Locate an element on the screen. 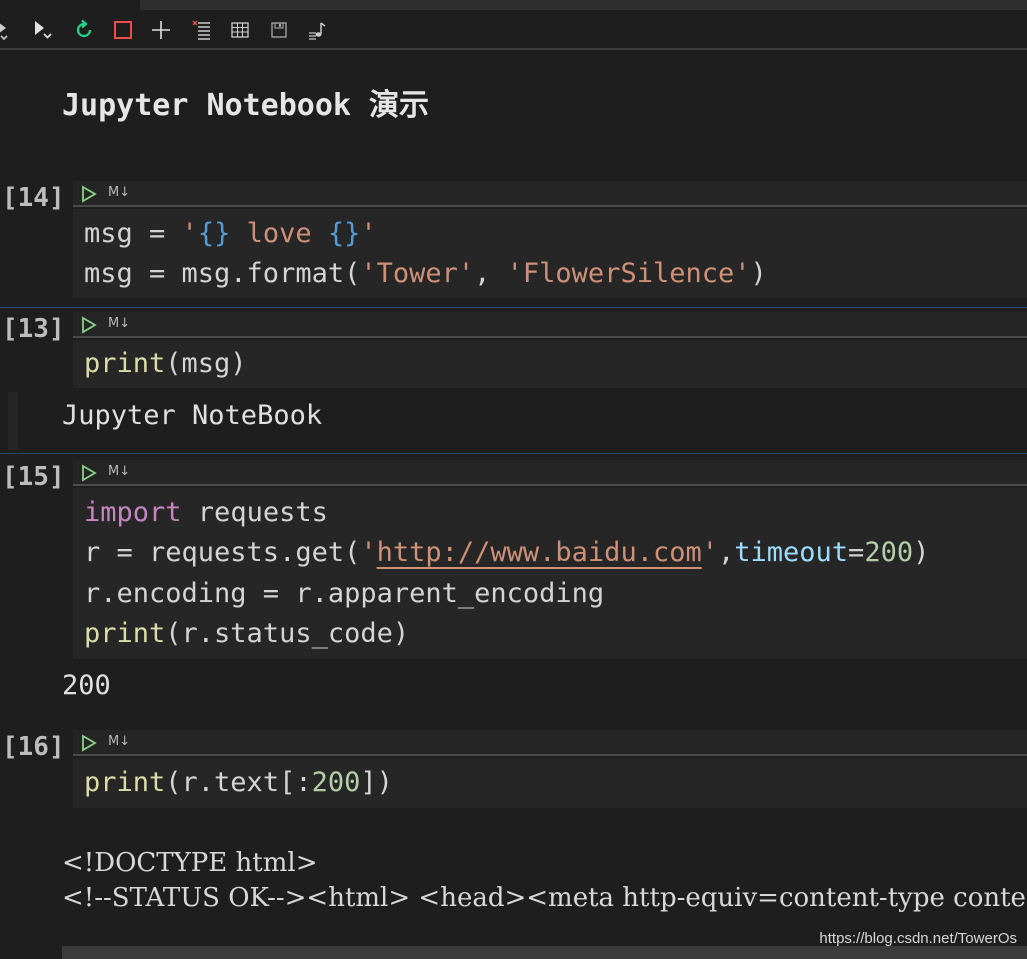  cell-output: Jupyter NoteBook is located at coordinates (192, 415).